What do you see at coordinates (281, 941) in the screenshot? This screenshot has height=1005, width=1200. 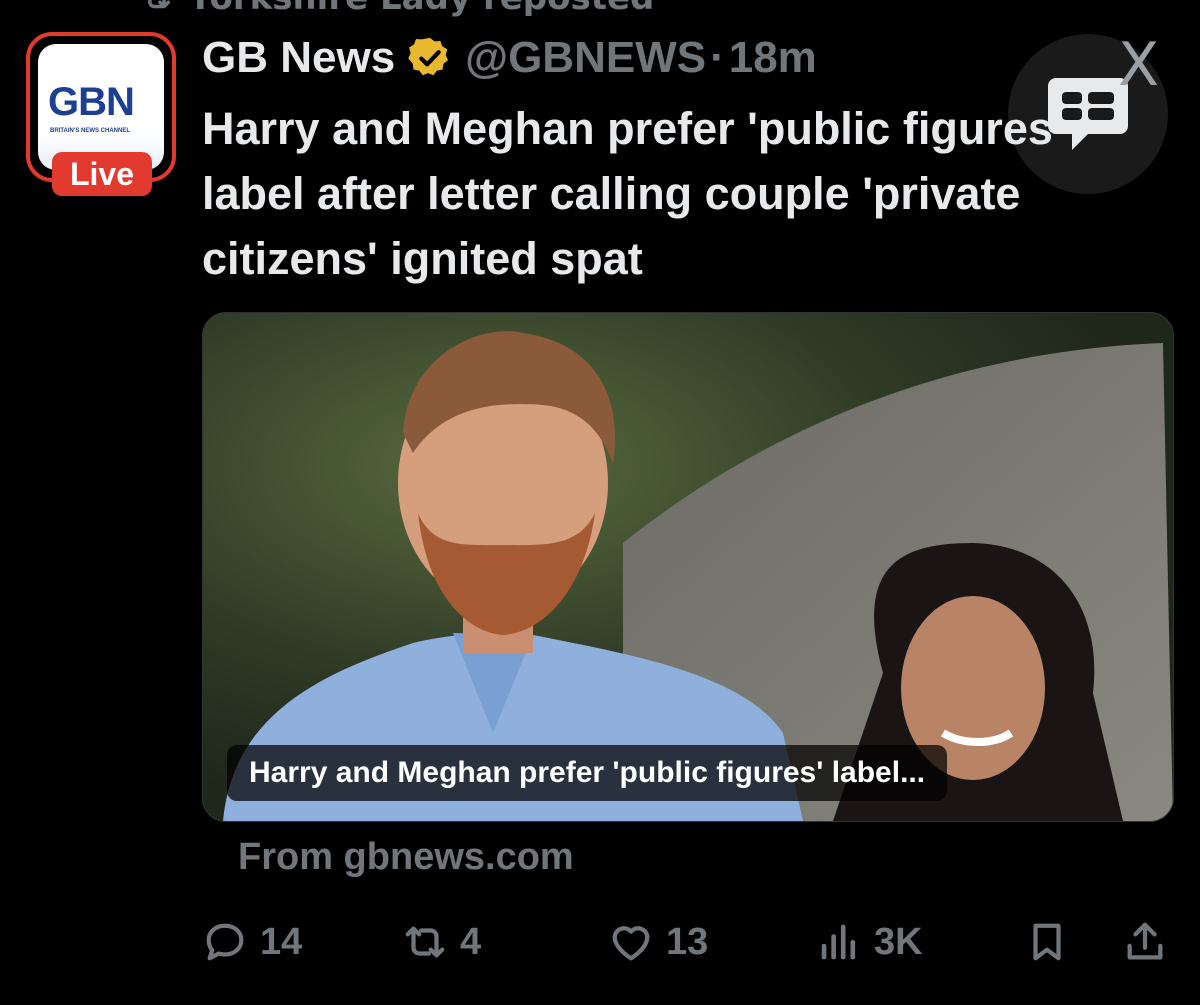 I see `reply-count: 14` at bounding box center [281, 941].